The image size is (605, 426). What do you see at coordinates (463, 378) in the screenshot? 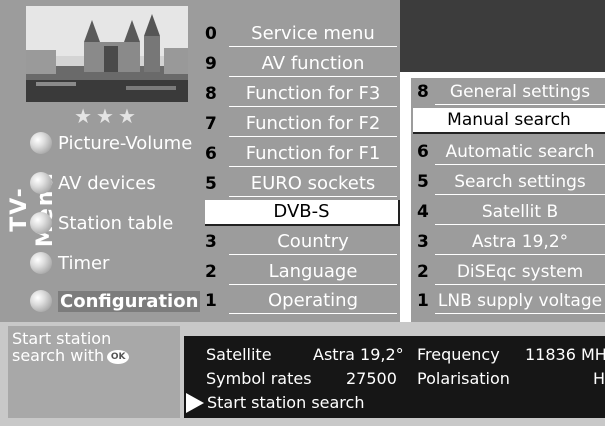
I see `polarisation-label: Polarisation` at bounding box center [463, 378].